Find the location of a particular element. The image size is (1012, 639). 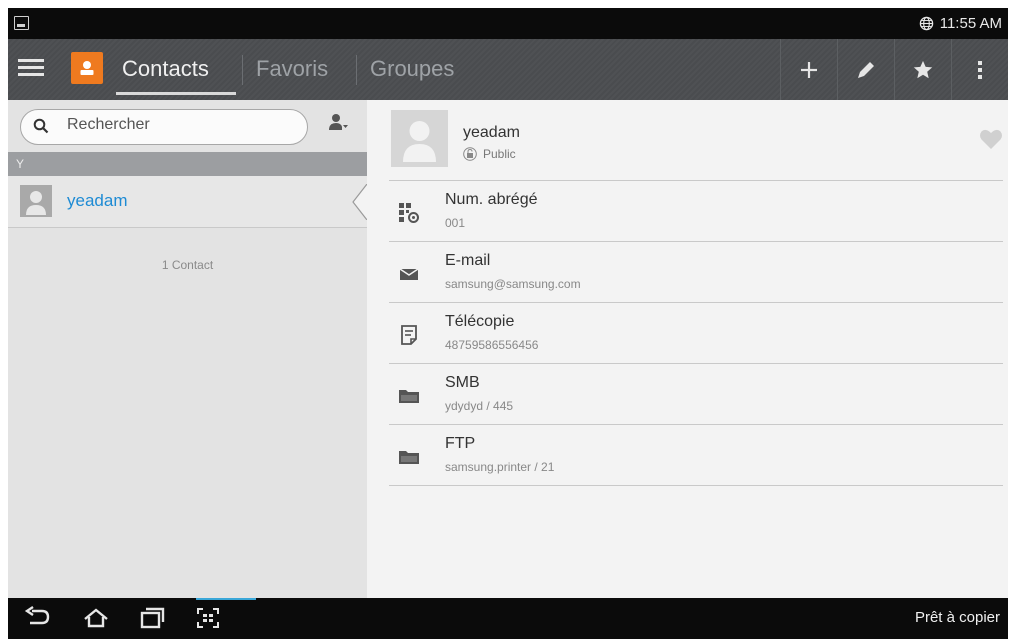

field-value: samsung@samsung.com is located at coordinates (513, 284).